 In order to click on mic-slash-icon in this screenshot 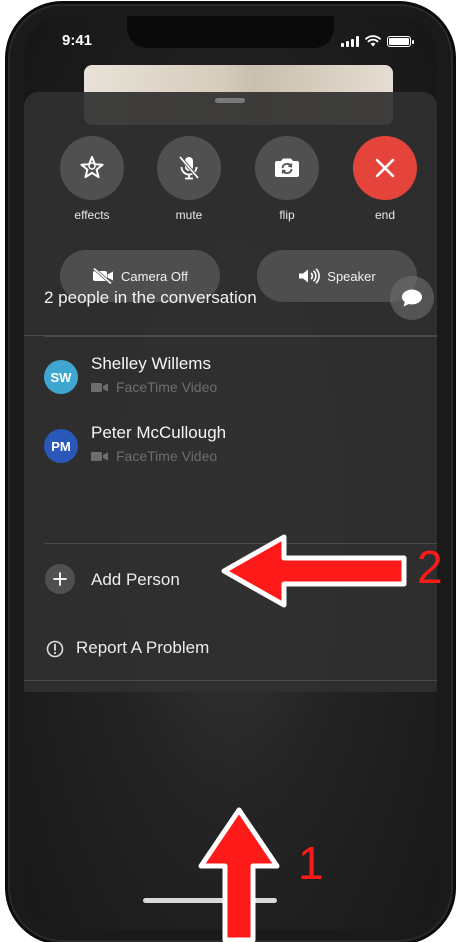, I will do `click(189, 167)`.